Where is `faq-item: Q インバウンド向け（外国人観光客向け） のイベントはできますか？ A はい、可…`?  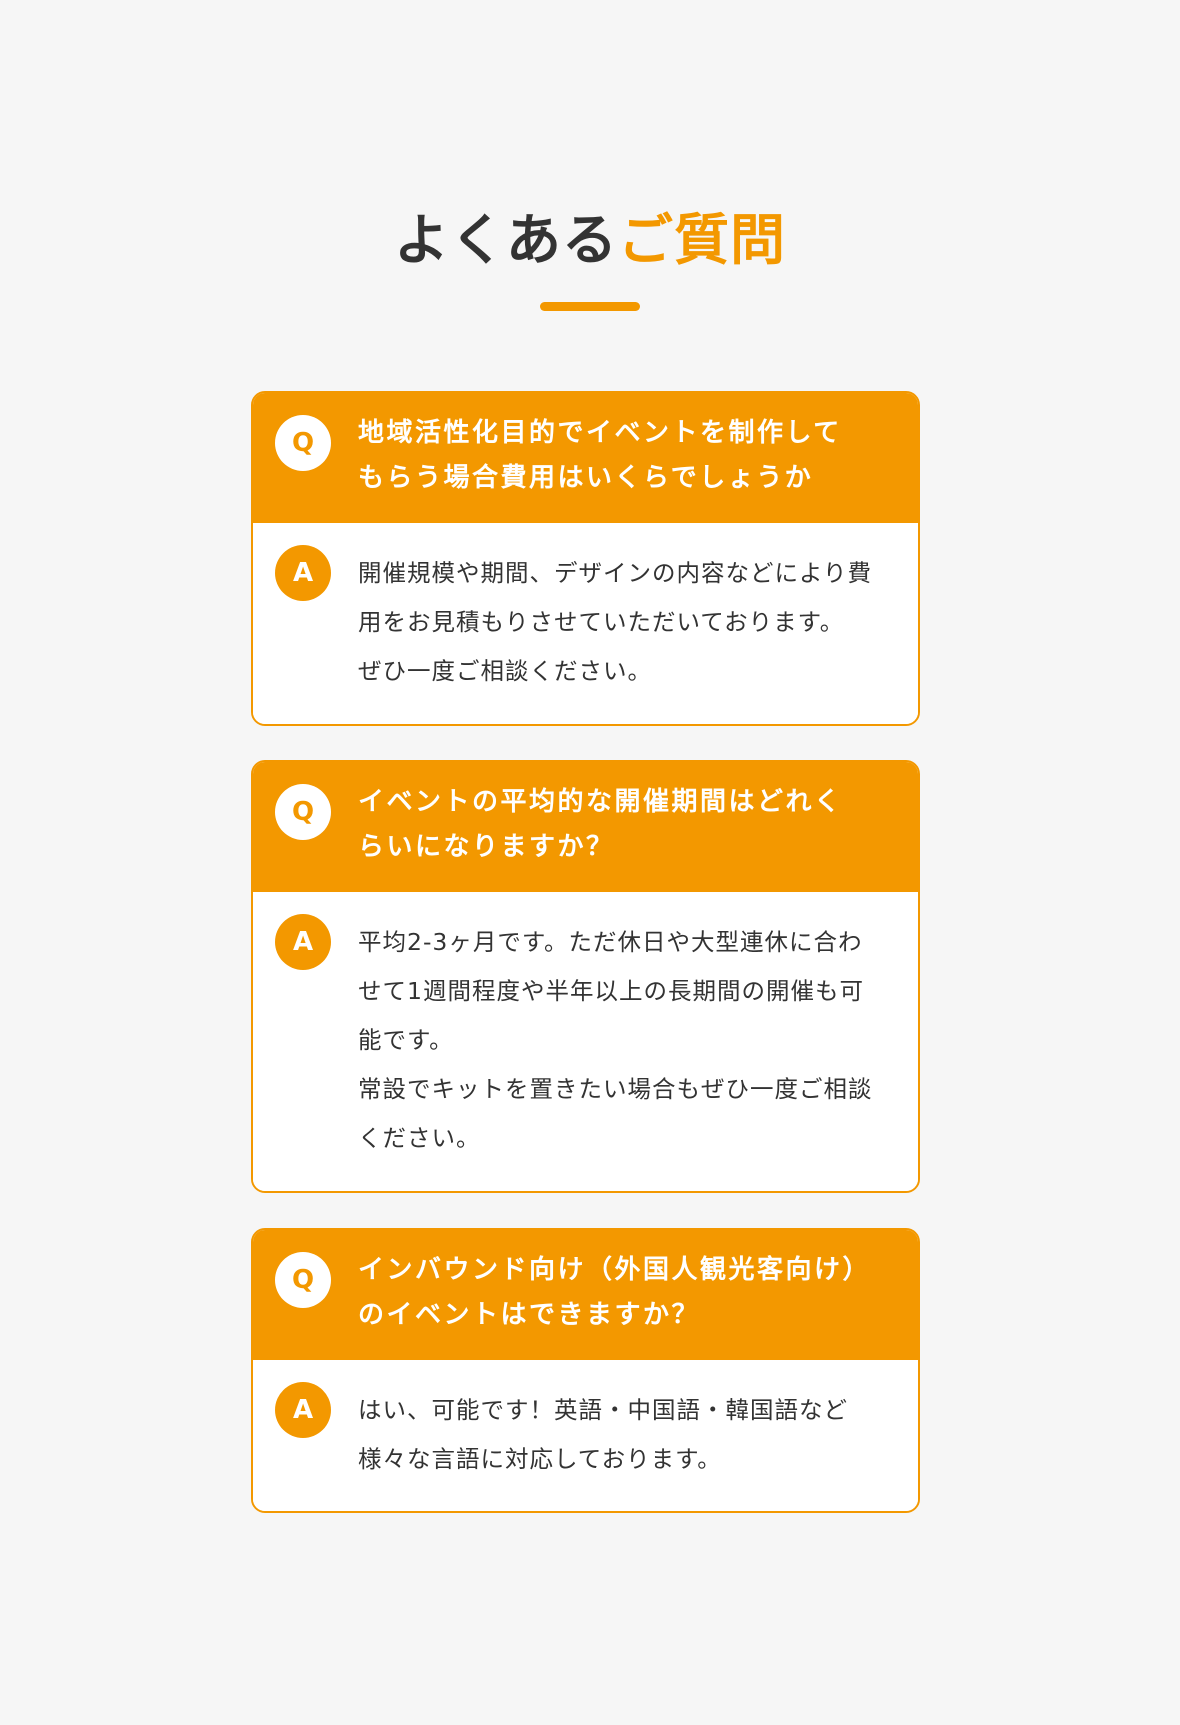
faq-item: Q インバウンド向け（外国人観光客向け） のイベントはできますか？ A はい、可… is located at coordinates (585, 1370).